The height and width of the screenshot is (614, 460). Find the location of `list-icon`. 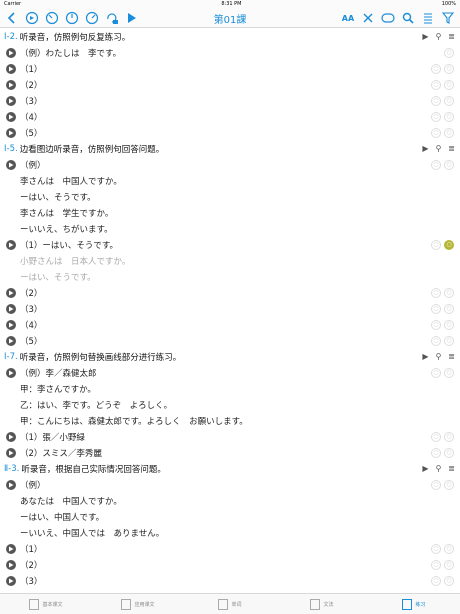

list-icon is located at coordinates (428, 18).